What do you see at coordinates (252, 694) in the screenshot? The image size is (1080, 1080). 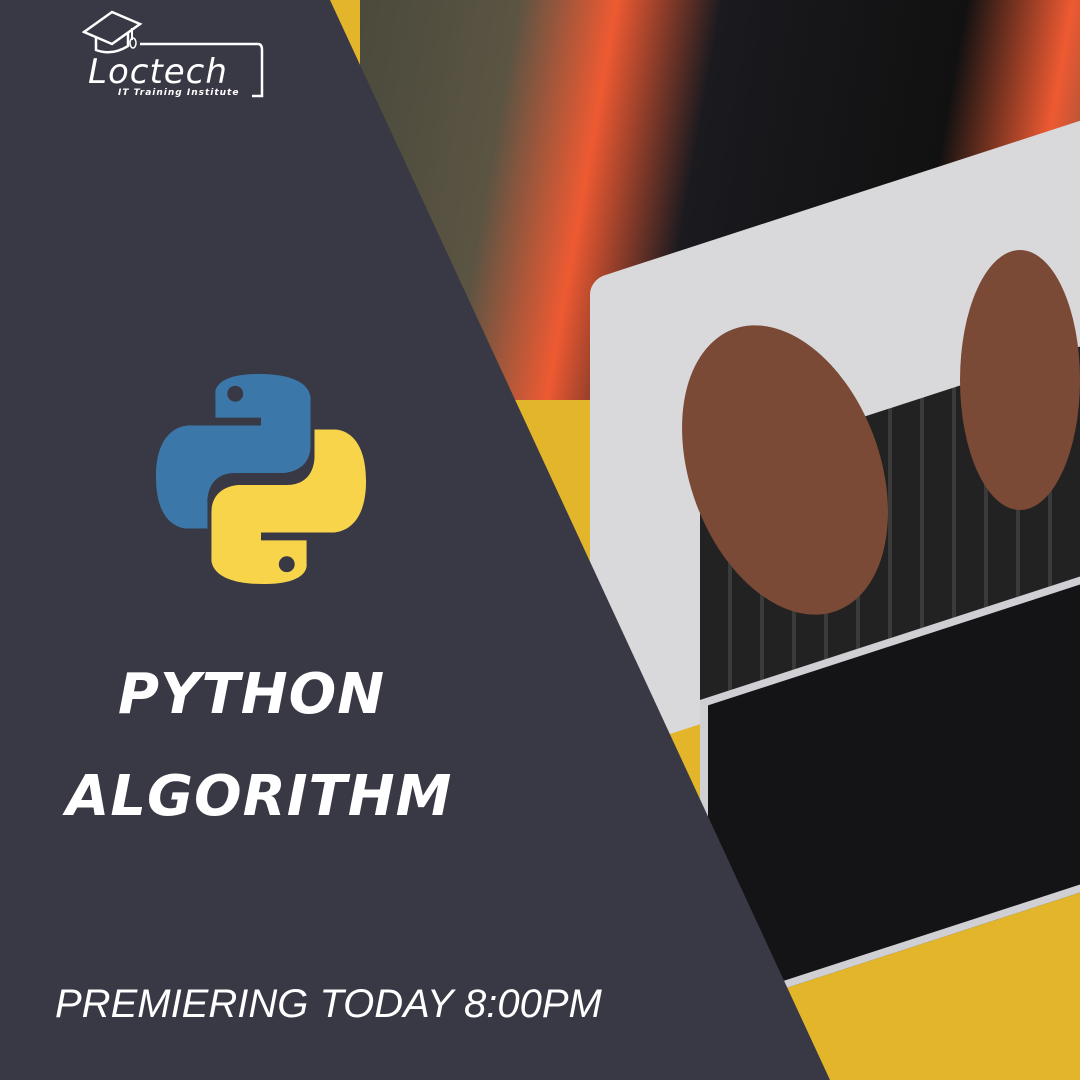 I see `title-line-1: PYTHON` at bounding box center [252, 694].